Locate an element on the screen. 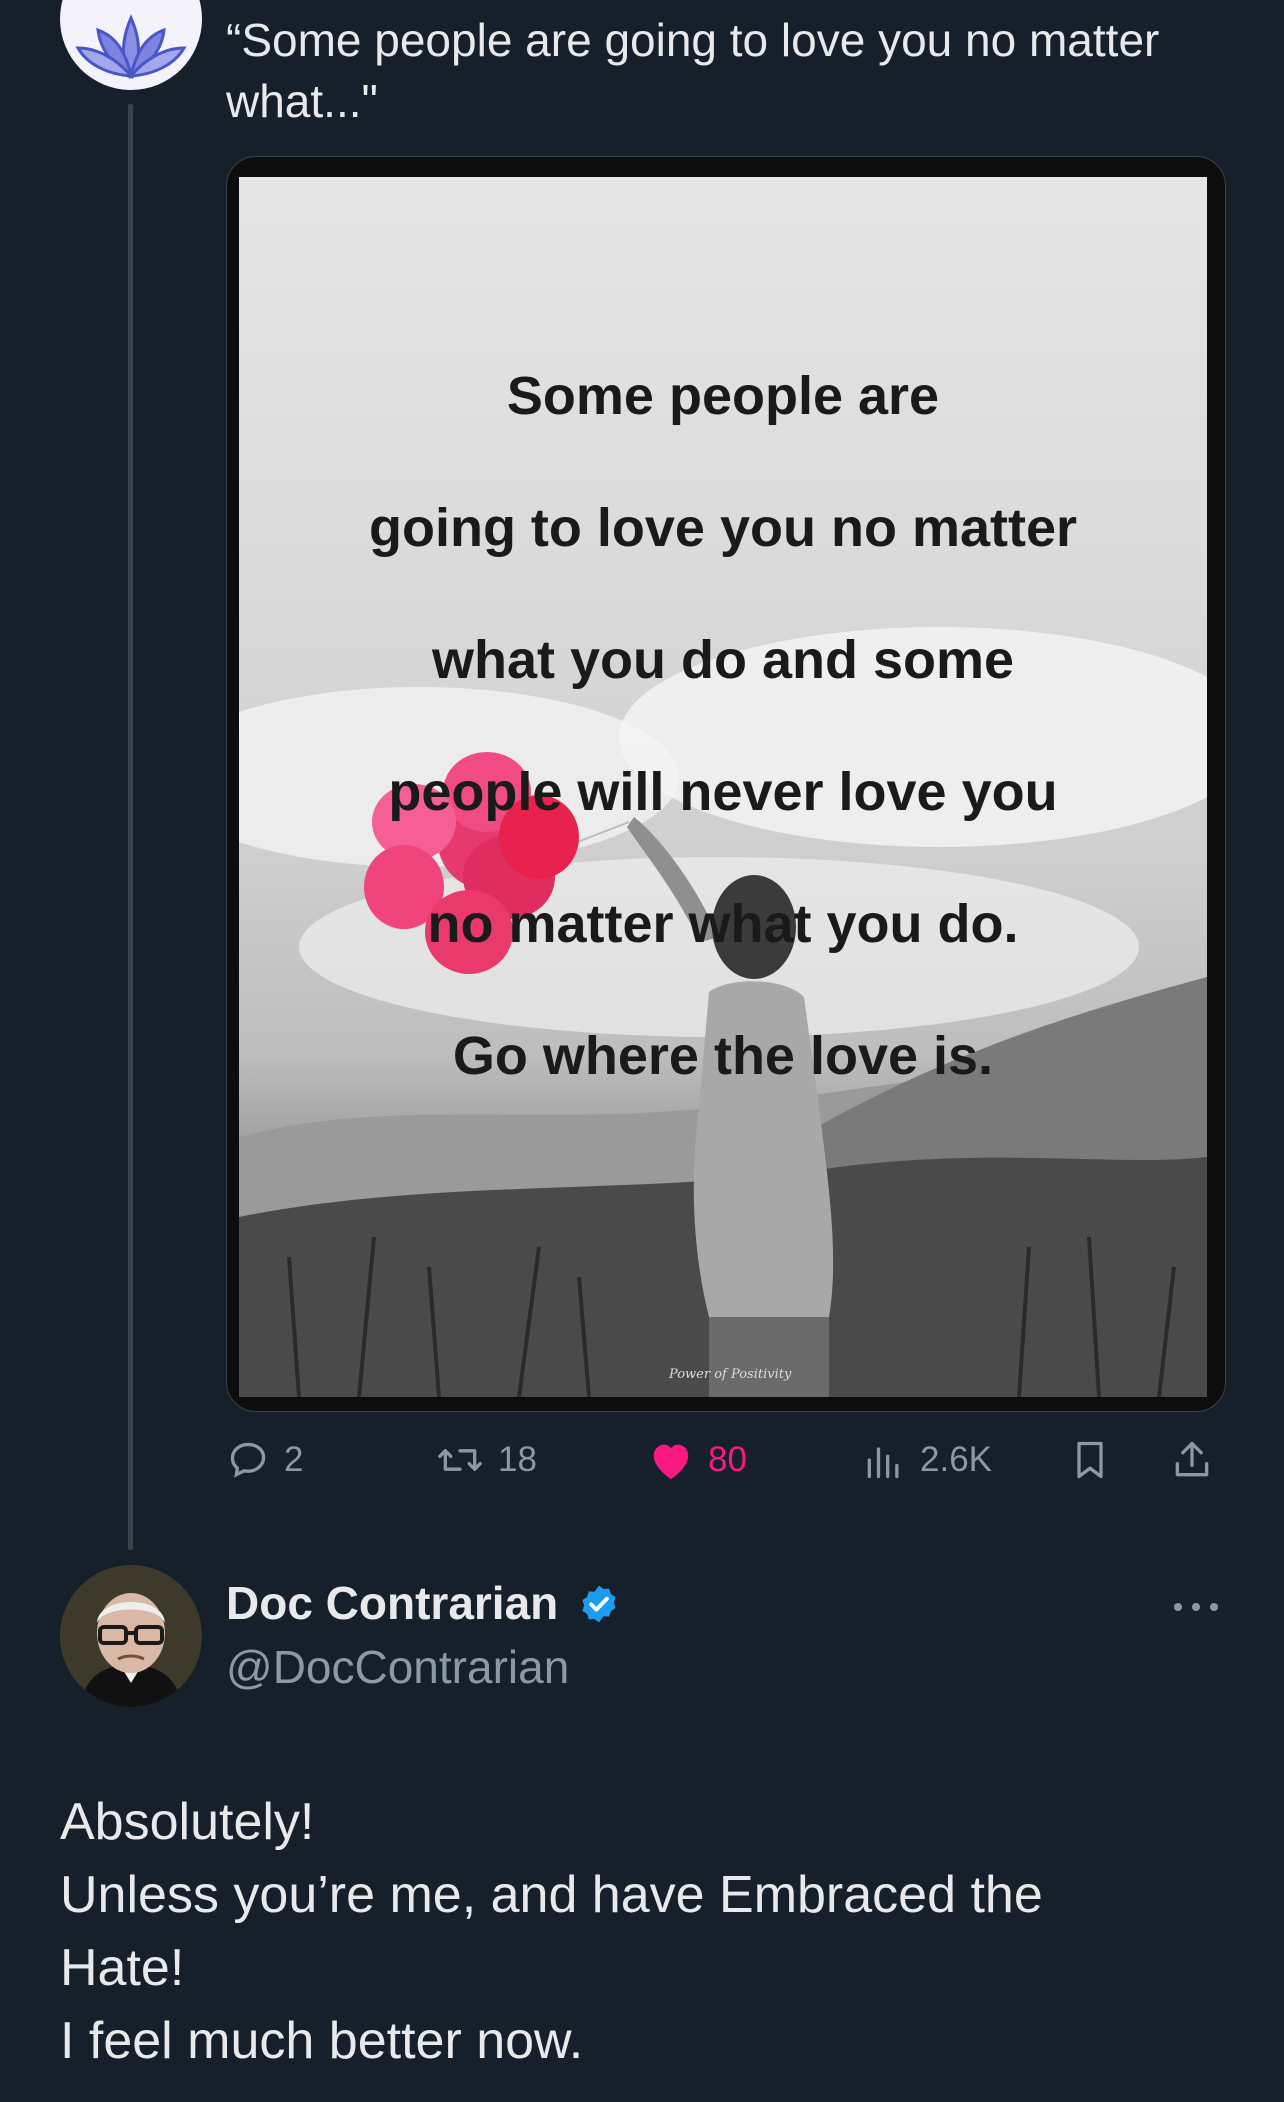  quote-line: going to love you no matter is located at coordinates (722, 528).